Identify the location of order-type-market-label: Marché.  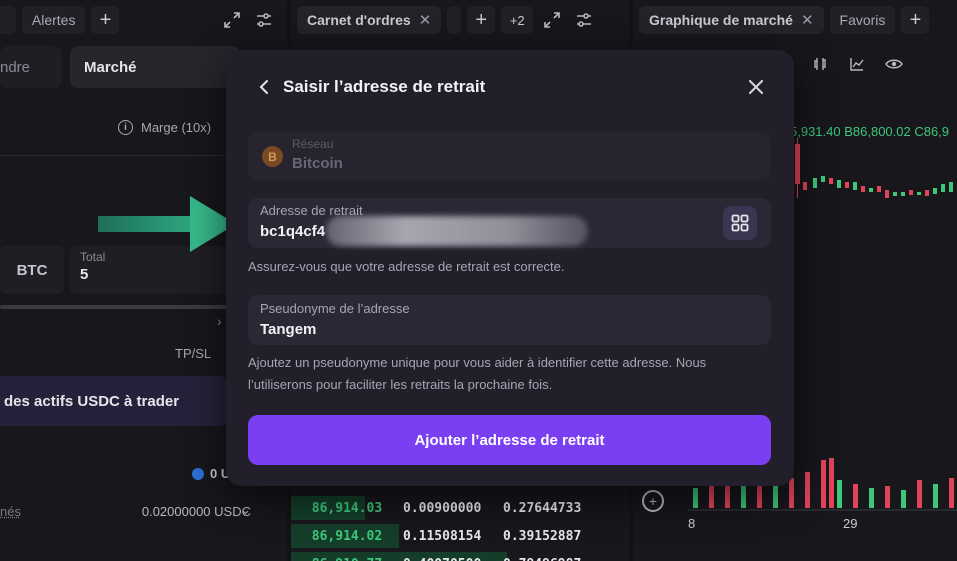
(110, 67).